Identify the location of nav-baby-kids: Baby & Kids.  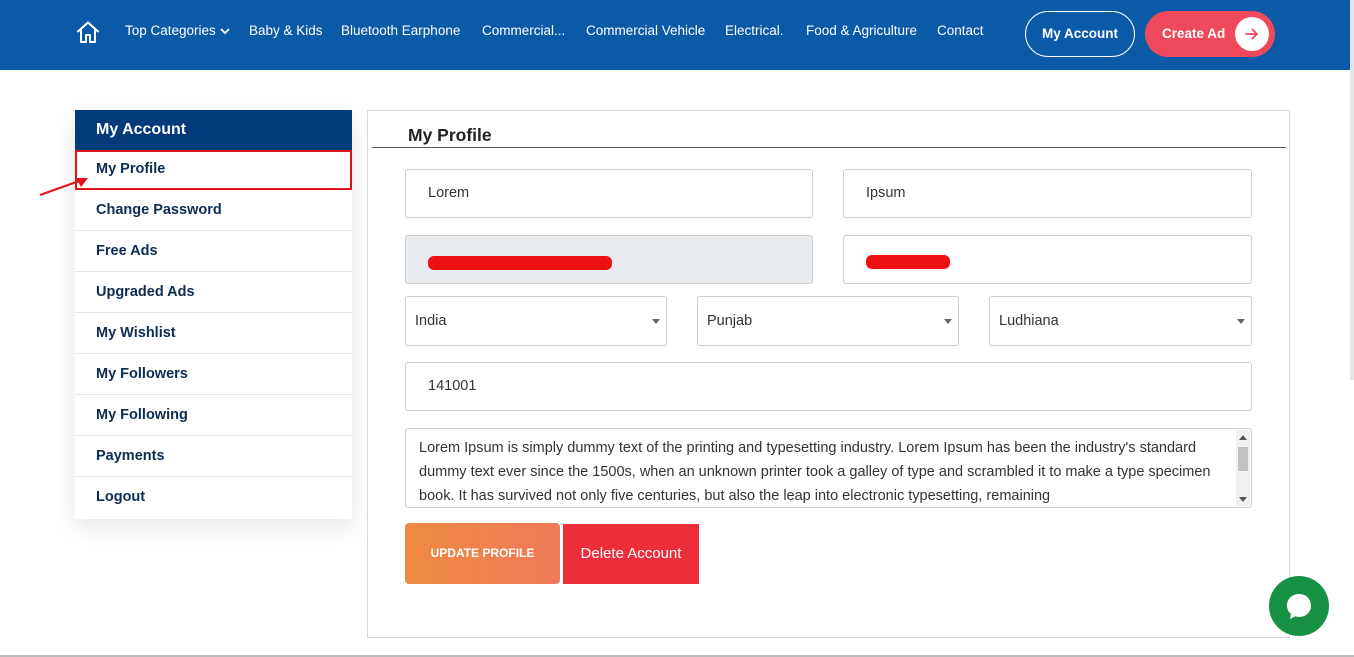
(286, 31).